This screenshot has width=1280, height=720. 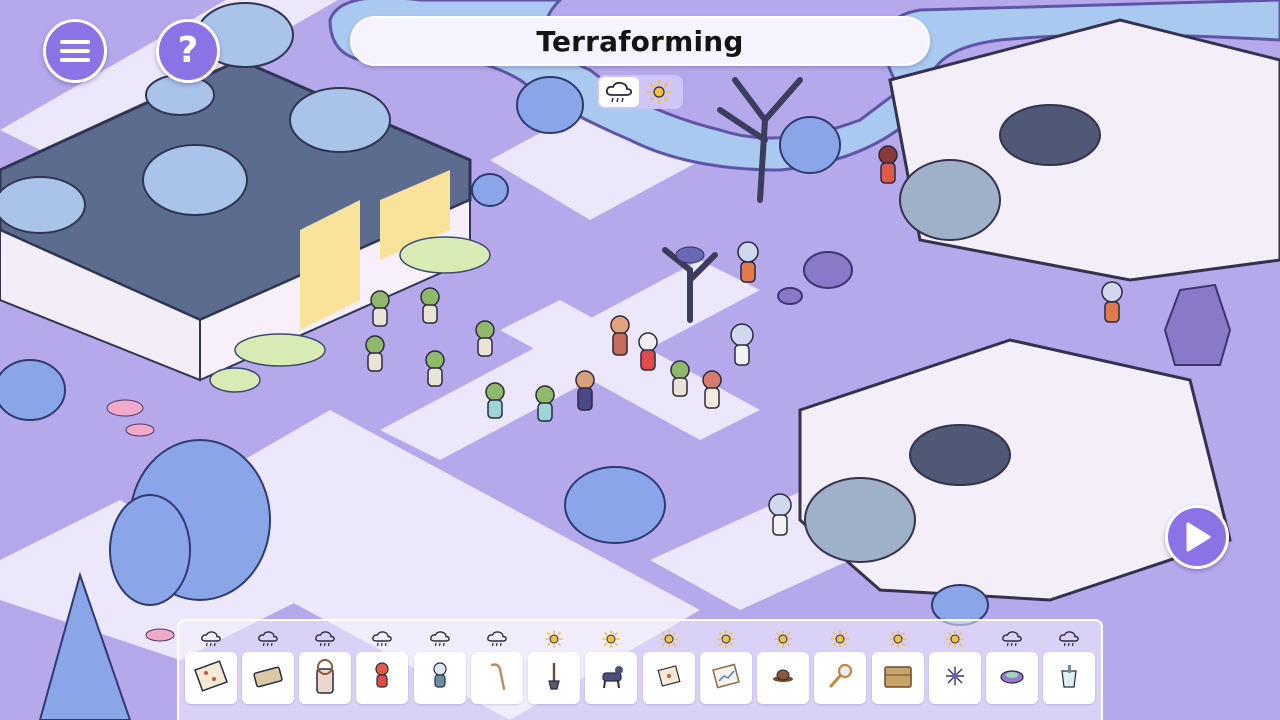 I want to click on weather-option-cloudy, so click(x=619, y=92).